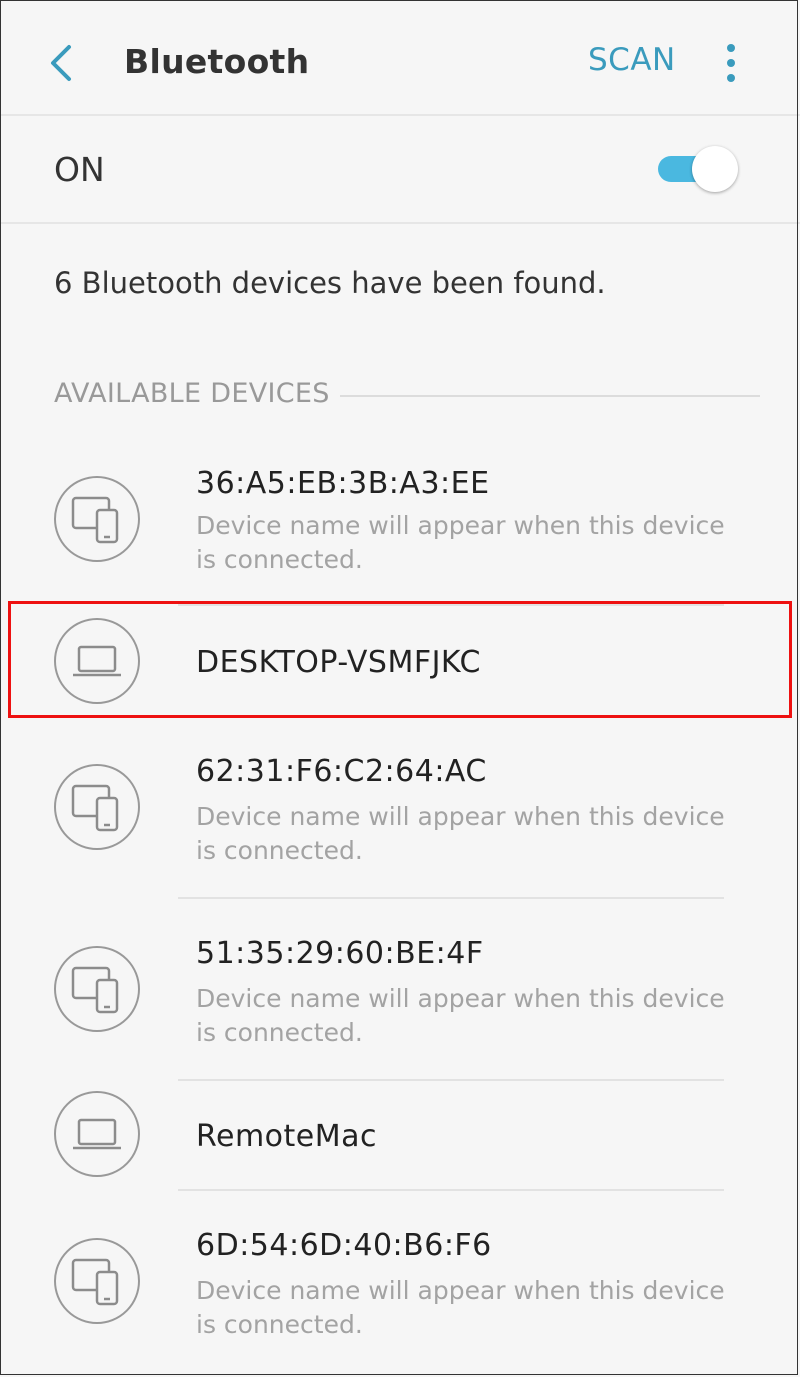  Describe the element at coordinates (400, 58) in the screenshot. I see `app-bar: Bluetooth SCAN` at that location.